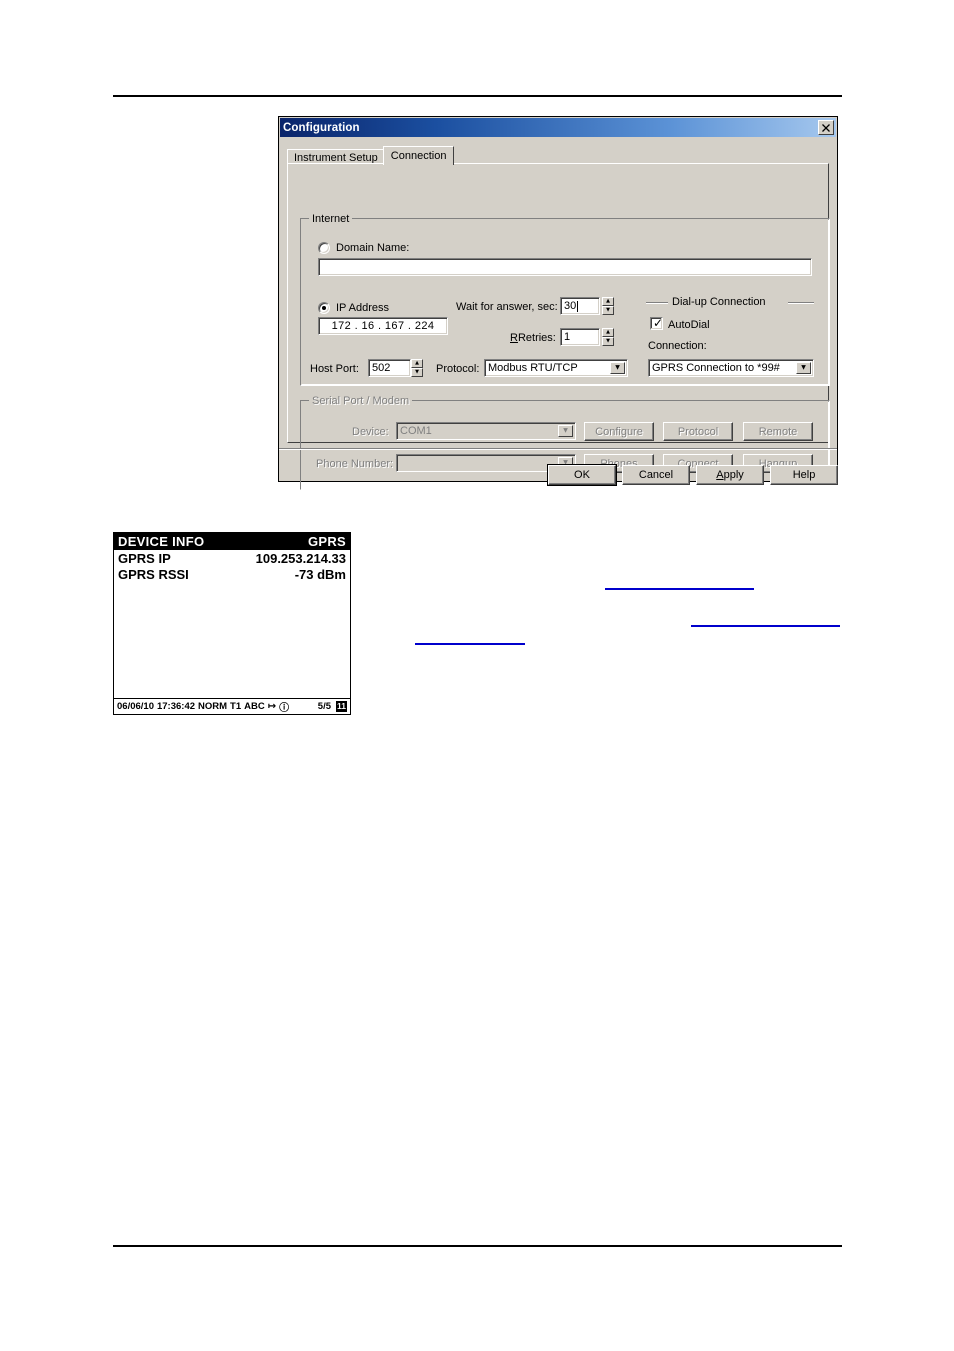 The height and width of the screenshot is (1351, 954). I want to click on lcd-status-trigger: T1, so click(236, 706).